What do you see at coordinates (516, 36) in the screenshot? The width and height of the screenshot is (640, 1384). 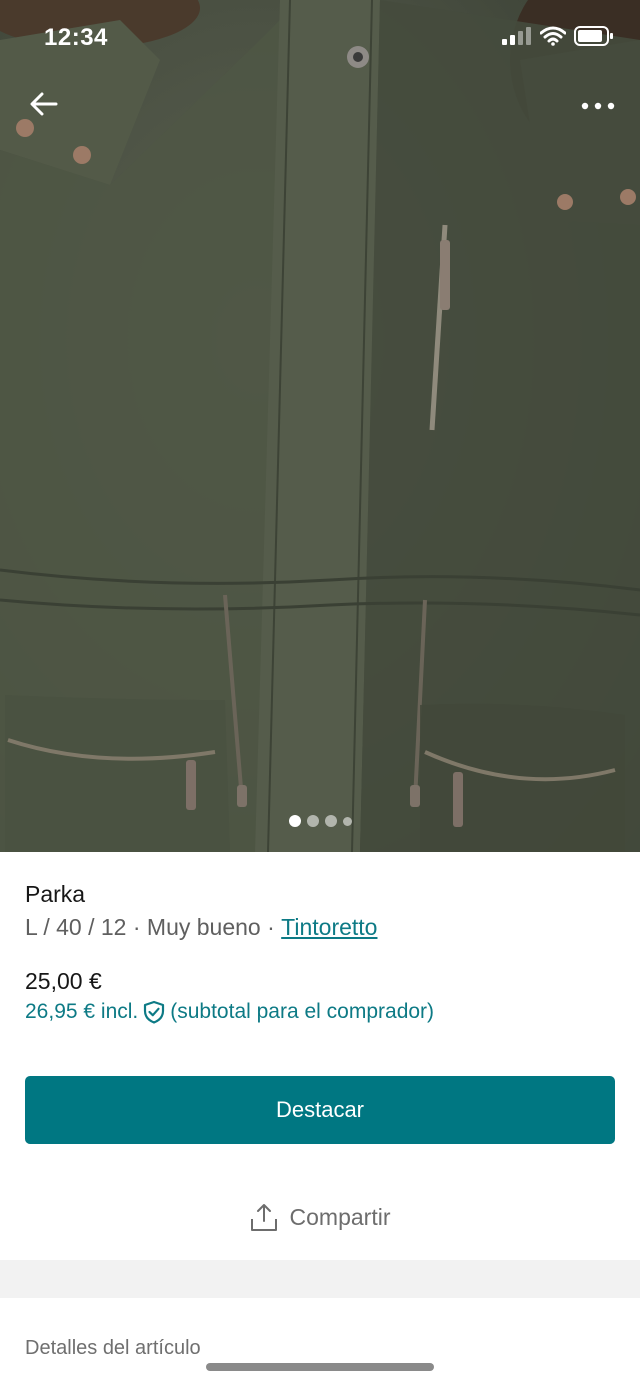 I see `cellular-signal-icon` at bounding box center [516, 36].